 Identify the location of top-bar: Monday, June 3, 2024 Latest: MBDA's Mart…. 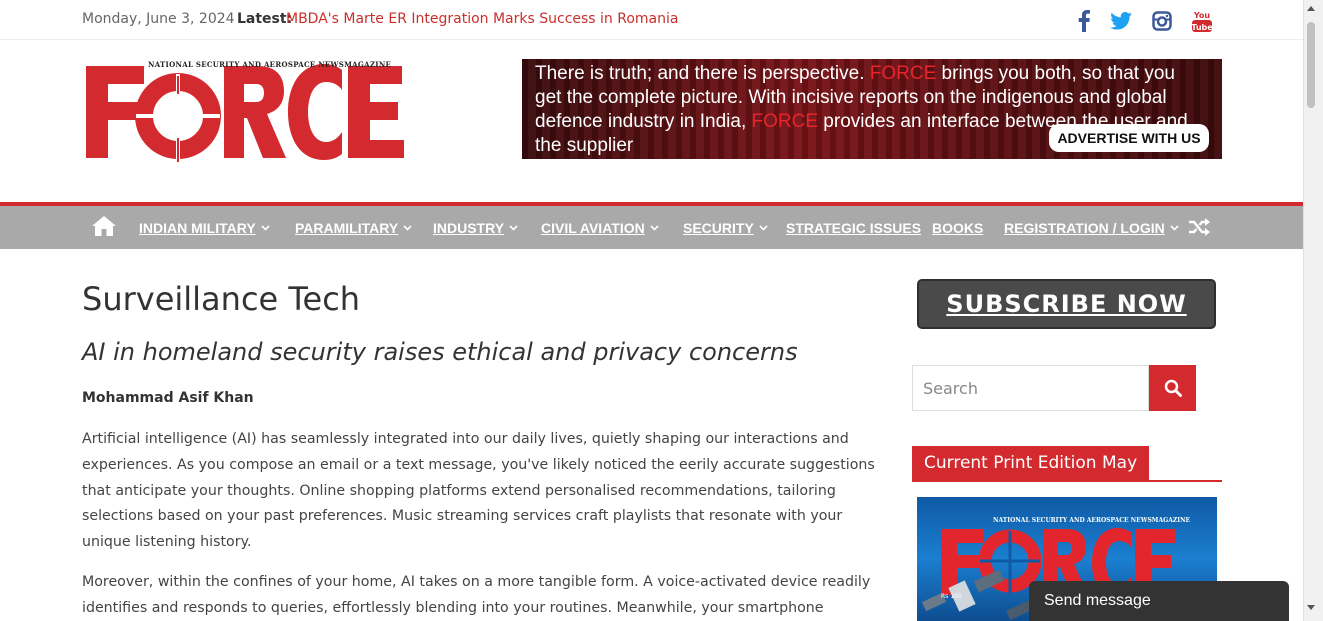
(651, 20).